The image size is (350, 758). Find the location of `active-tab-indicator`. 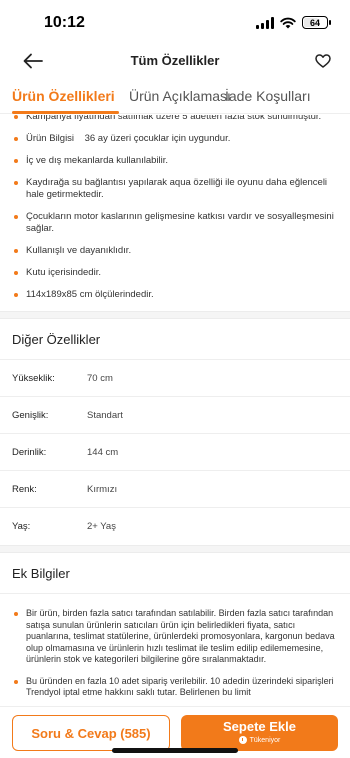

active-tab-indicator is located at coordinates (65, 112).